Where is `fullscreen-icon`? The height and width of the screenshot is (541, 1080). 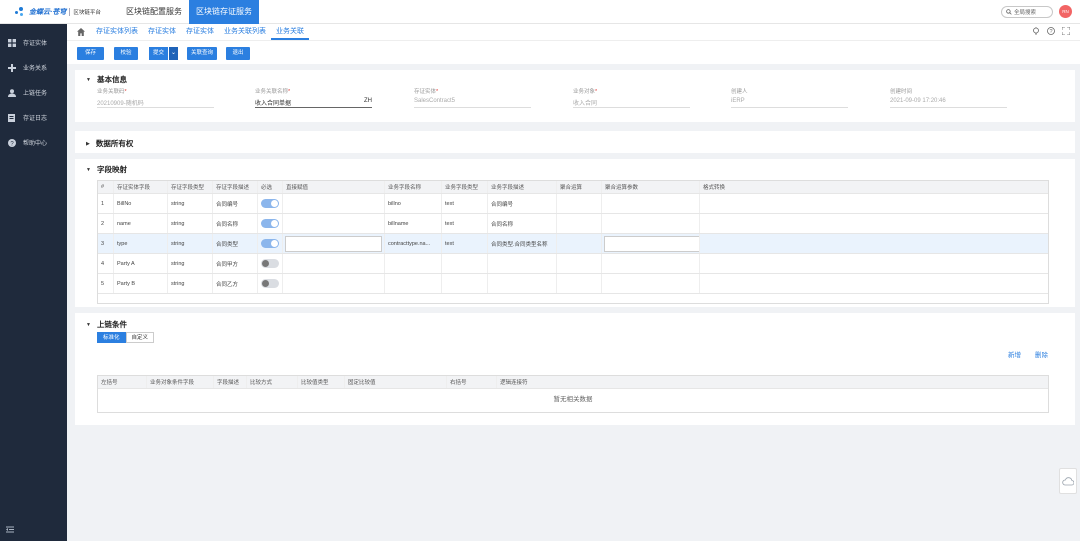
fullscreen-icon is located at coordinates (1066, 31).